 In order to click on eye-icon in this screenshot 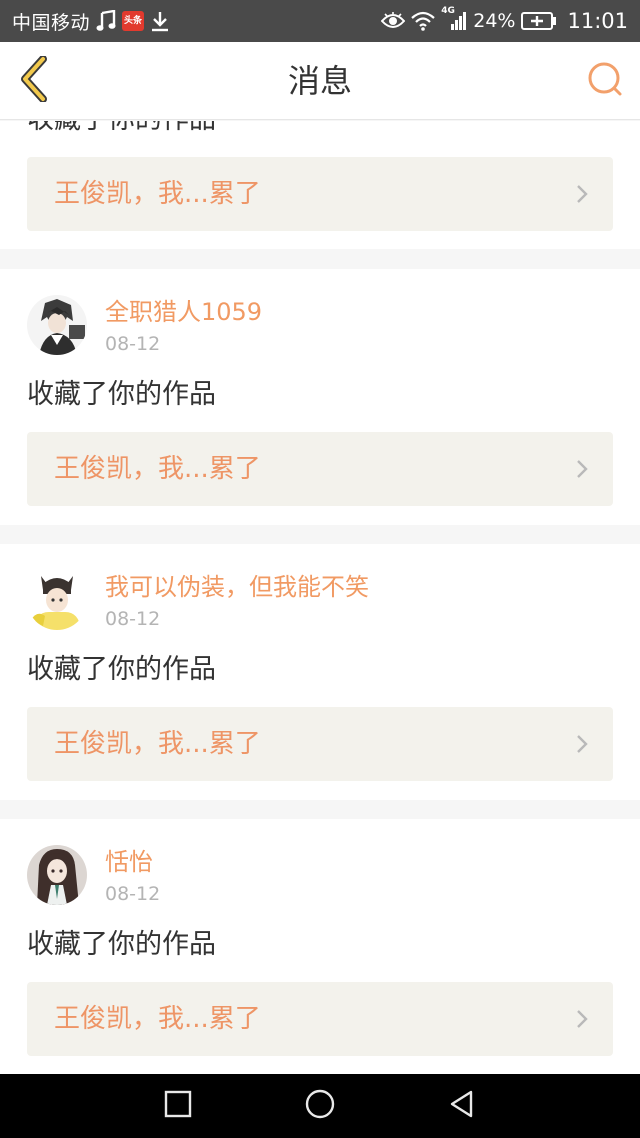, I will do `click(393, 21)`.